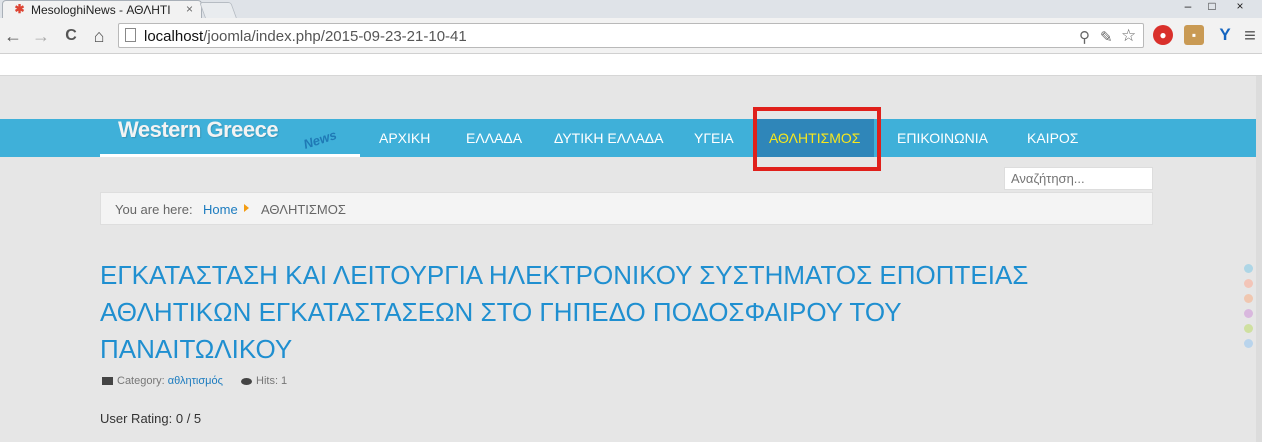 The height and width of the screenshot is (442, 1262). Describe the element at coordinates (1248, 268) in the screenshot. I see `color-swatch-blue` at that location.